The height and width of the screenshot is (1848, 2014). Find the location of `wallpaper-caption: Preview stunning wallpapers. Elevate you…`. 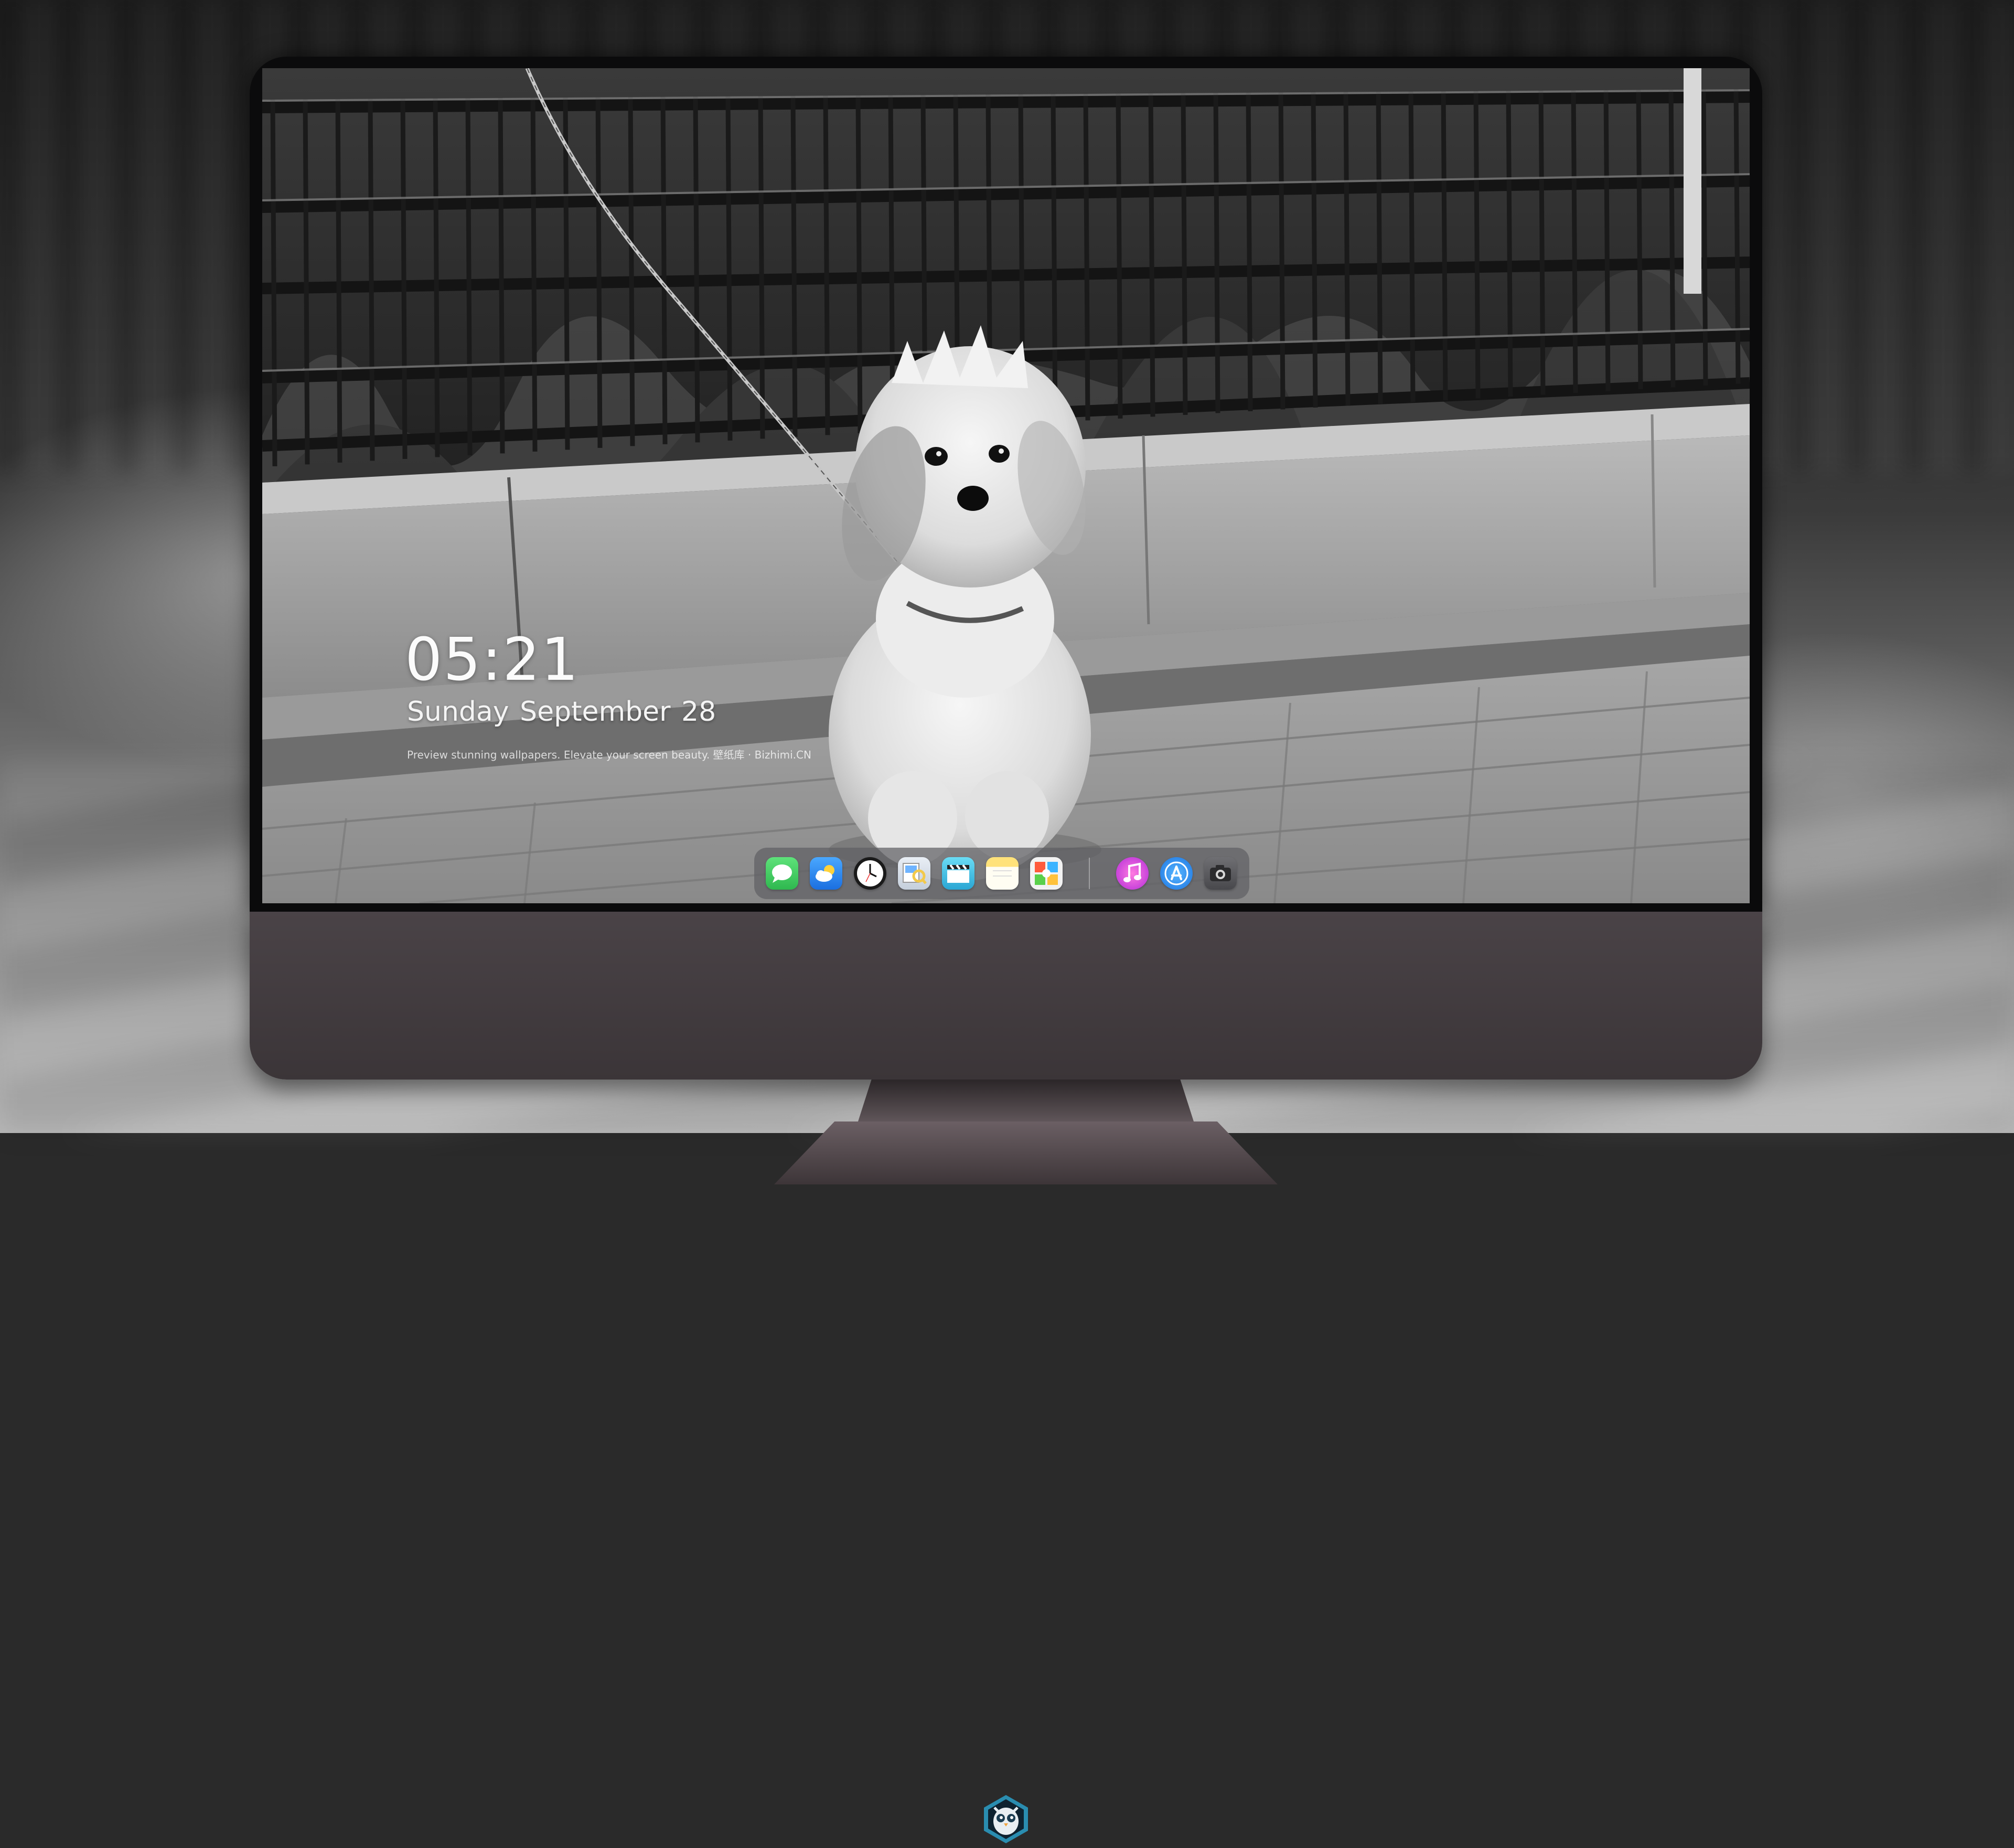

wallpaper-caption: Preview stunning wallpapers. Elevate you… is located at coordinates (609, 755).